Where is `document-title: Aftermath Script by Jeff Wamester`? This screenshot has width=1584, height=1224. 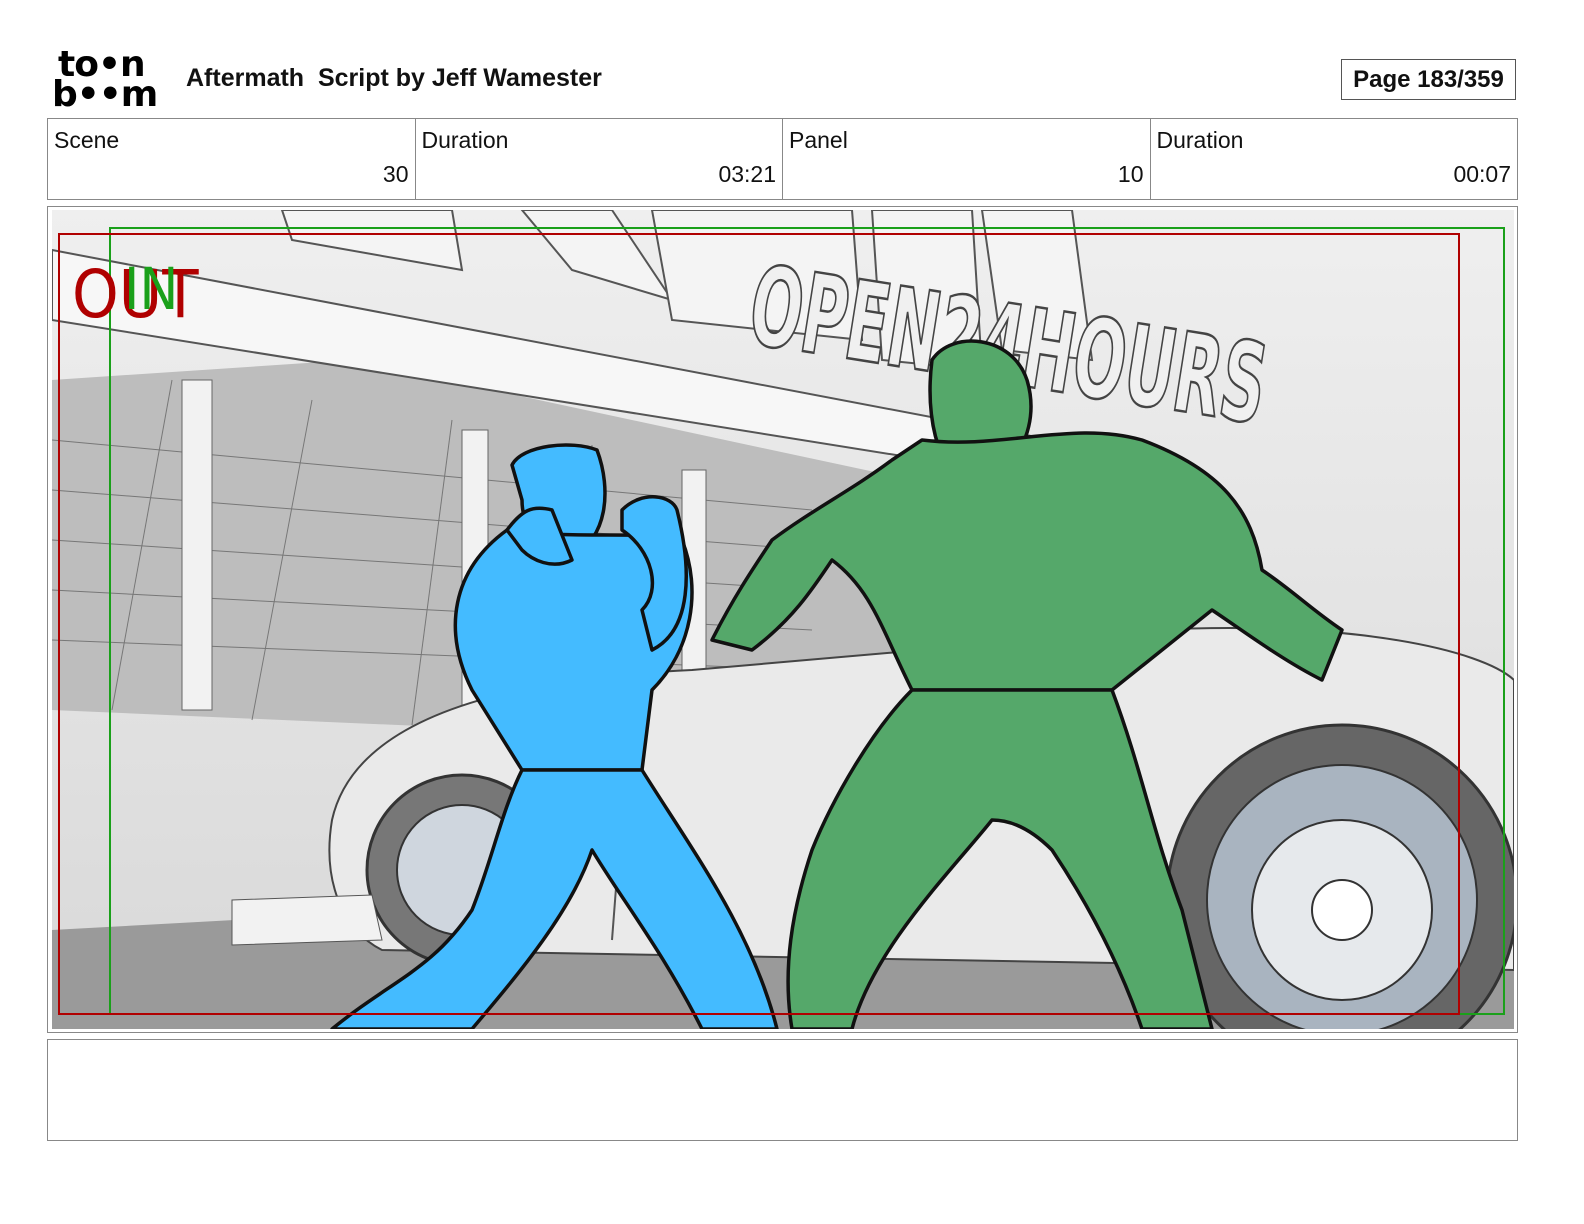 document-title: Aftermath Script by Jeff Wamester is located at coordinates (394, 78).